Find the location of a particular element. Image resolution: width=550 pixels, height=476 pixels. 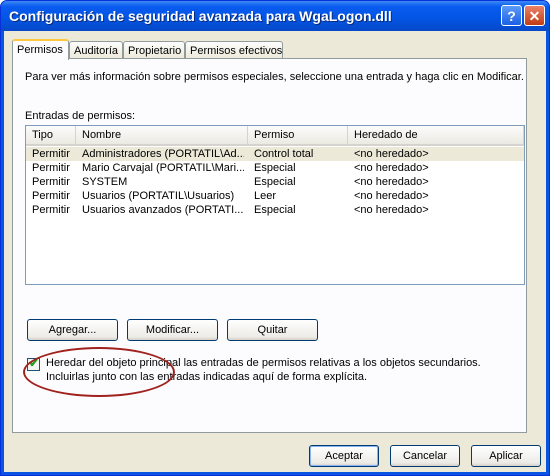

cell-permiso: Leer is located at coordinates (265, 196).